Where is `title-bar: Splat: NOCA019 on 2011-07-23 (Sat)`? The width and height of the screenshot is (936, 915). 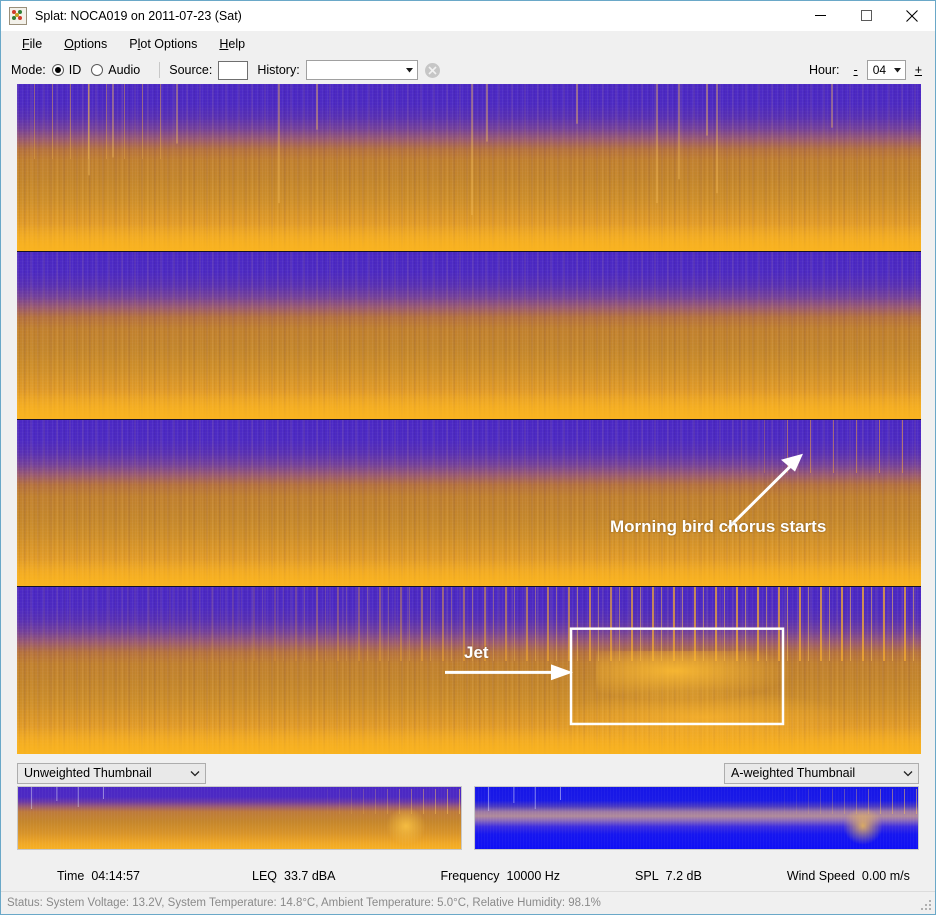 title-bar: Splat: NOCA019 on 2011-07-23 (Sat) is located at coordinates (468, 16).